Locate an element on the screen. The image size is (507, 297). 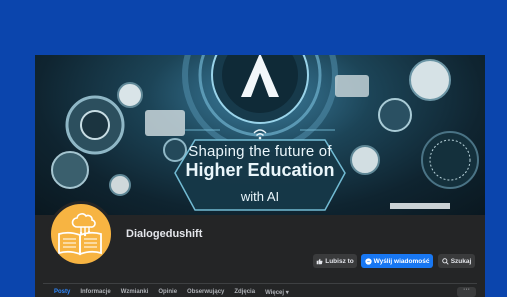
tab-about: Informacje is located at coordinates (95, 292).